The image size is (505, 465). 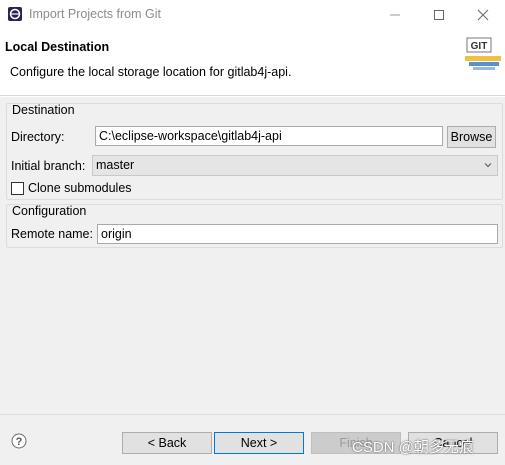 What do you see at coordinates (167, 443) in the screenshot?
I see `back-button: < Back` at bounding box center [167, 443].